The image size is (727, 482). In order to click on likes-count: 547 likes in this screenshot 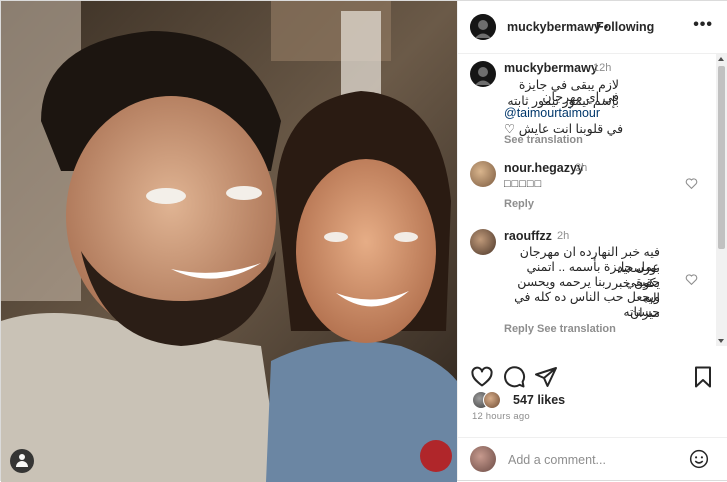, I will do `click(539, 400)`.